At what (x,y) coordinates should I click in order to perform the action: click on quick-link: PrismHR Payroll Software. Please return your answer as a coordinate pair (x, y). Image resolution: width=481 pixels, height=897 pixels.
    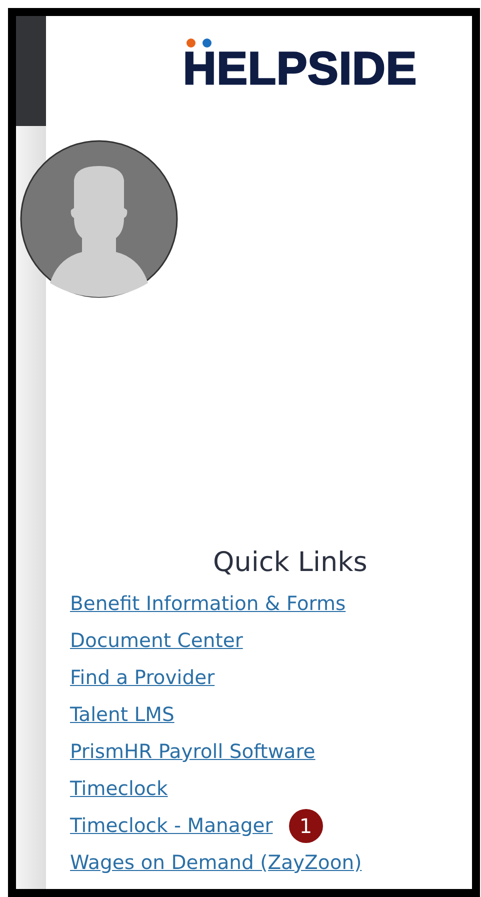
    Looking at the image, I should click on (193, 751).